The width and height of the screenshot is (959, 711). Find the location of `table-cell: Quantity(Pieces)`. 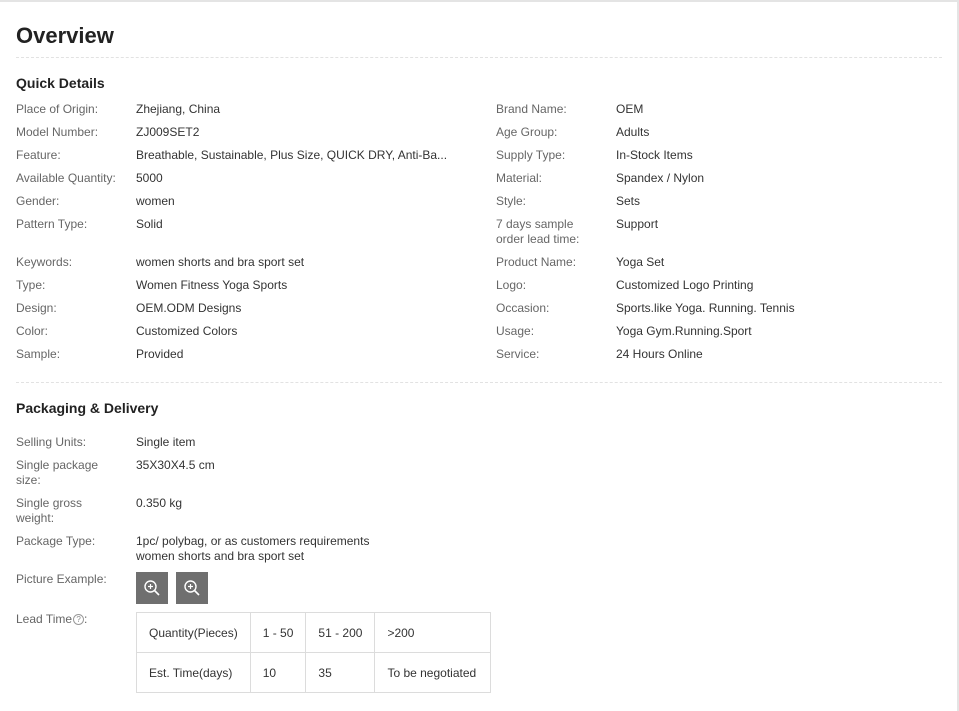

table-cell: Quantity(Pieces) is located at coordinates (193, 632).